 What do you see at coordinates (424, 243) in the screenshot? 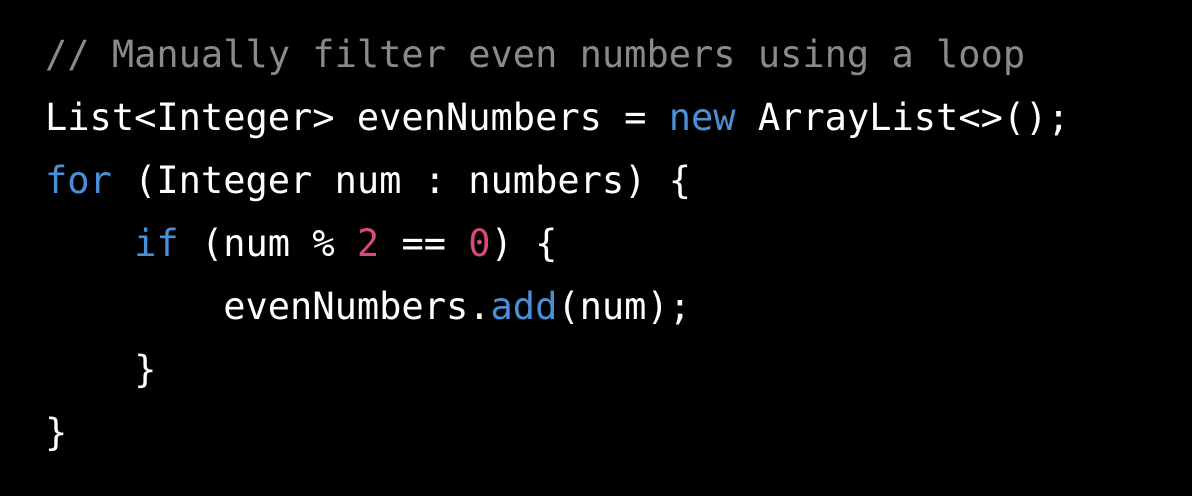
I see `equality-token: ==` at bounding box center [424, 243].